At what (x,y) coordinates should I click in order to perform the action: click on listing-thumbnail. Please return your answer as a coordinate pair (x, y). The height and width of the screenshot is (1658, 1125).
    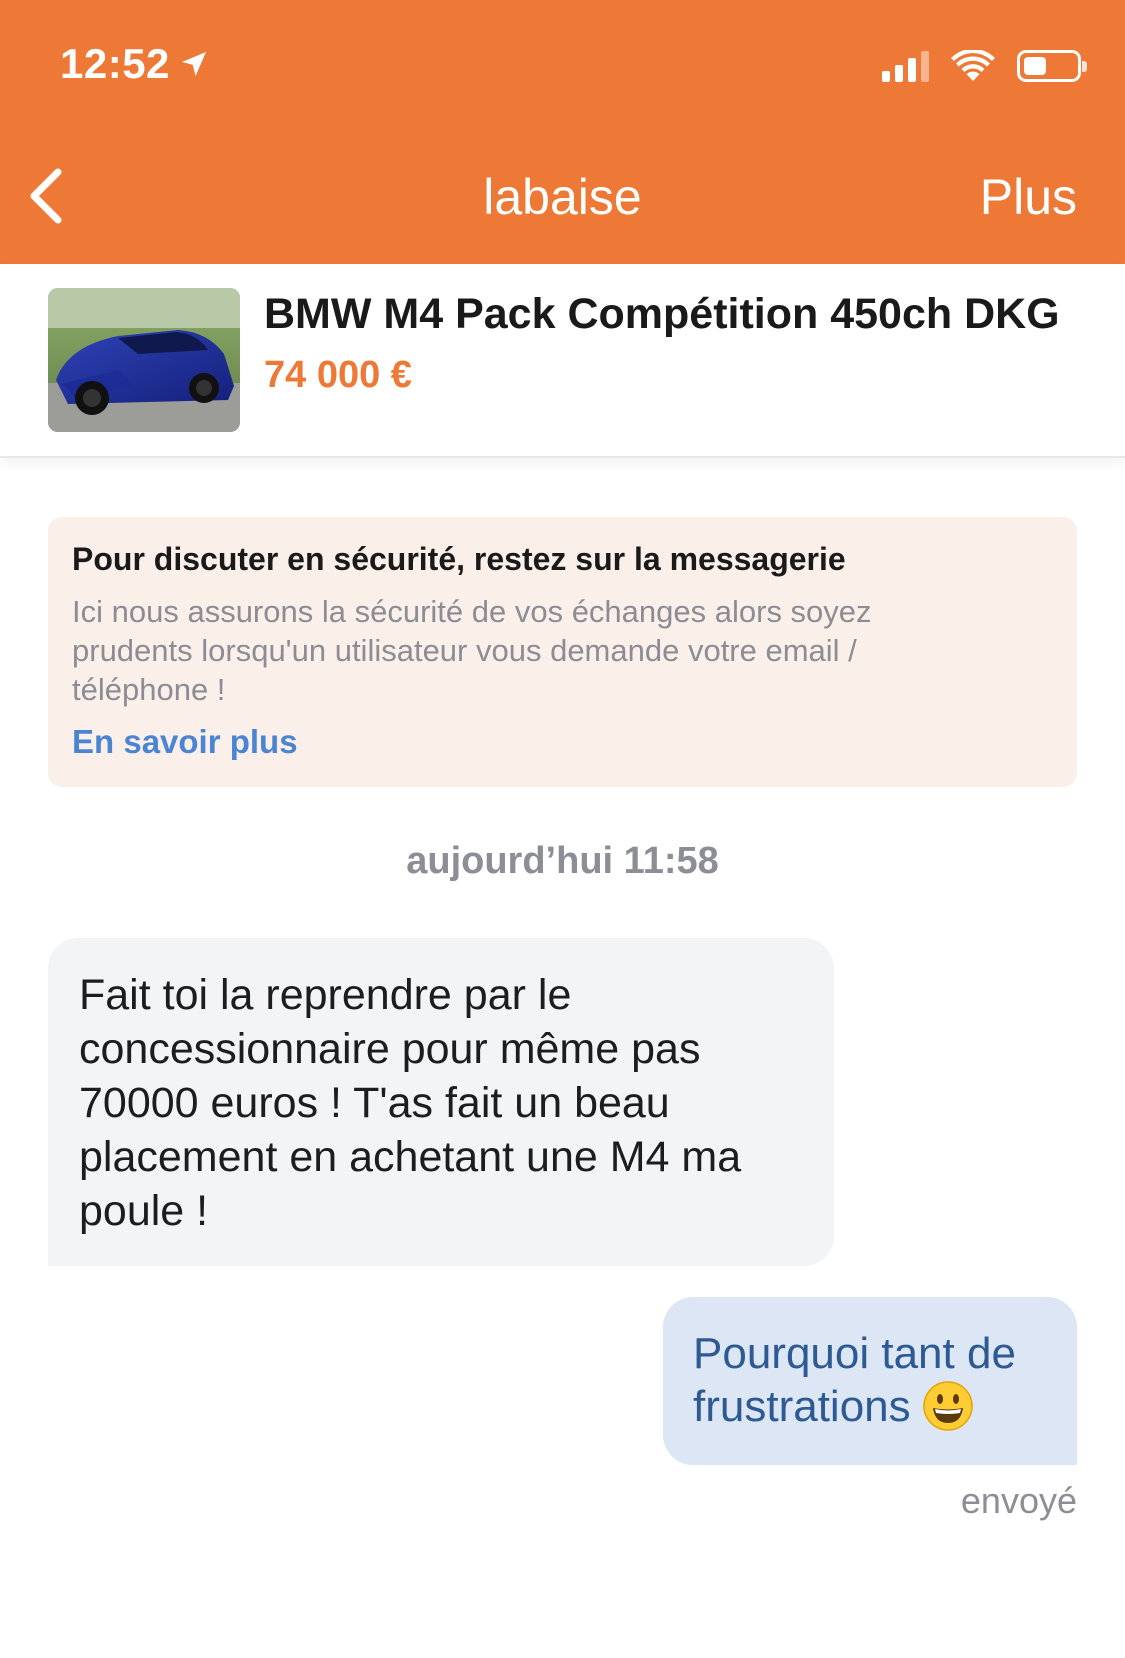
    Looking at the image, I should click on (144, 360).